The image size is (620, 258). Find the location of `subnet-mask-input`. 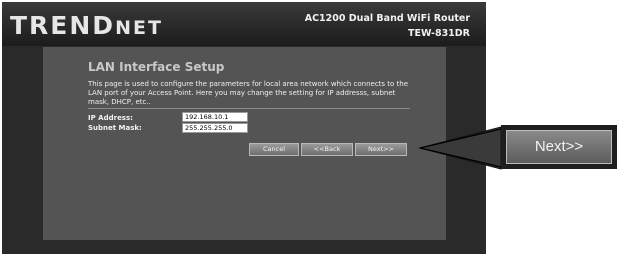

subnet-mask-input is located at coordinates (215, 128).